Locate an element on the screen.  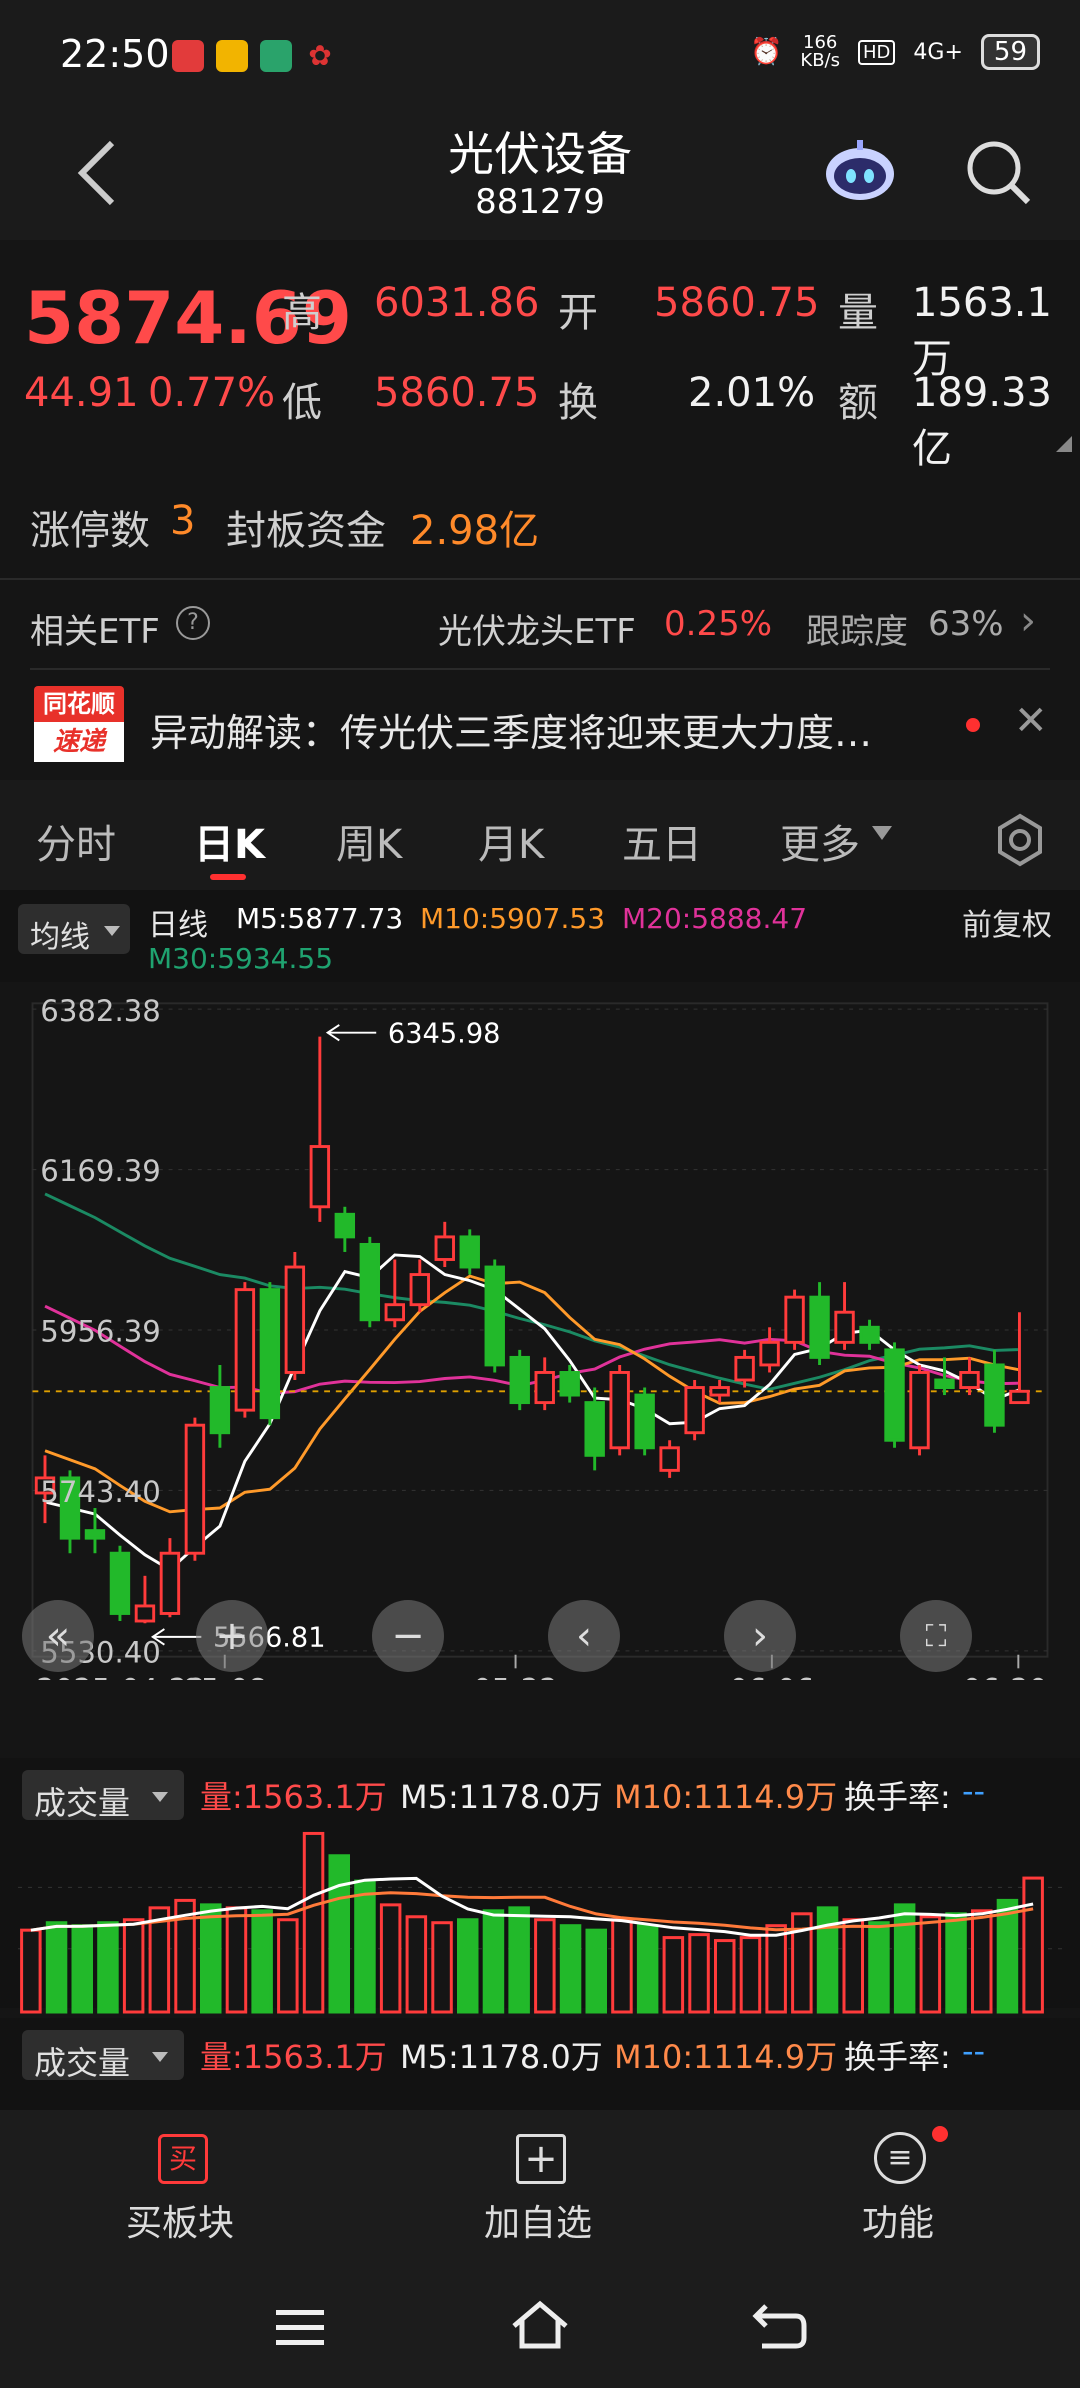
tab-five-day: 五日 is located at coordinates (662, 841).